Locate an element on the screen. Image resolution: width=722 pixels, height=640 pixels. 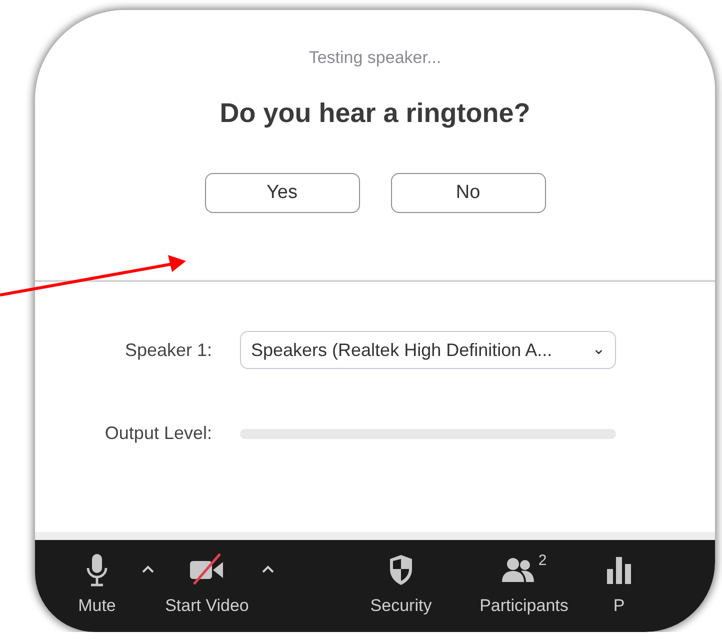
toolbar-button: 2 Participants is located at coordinates (524, 584).